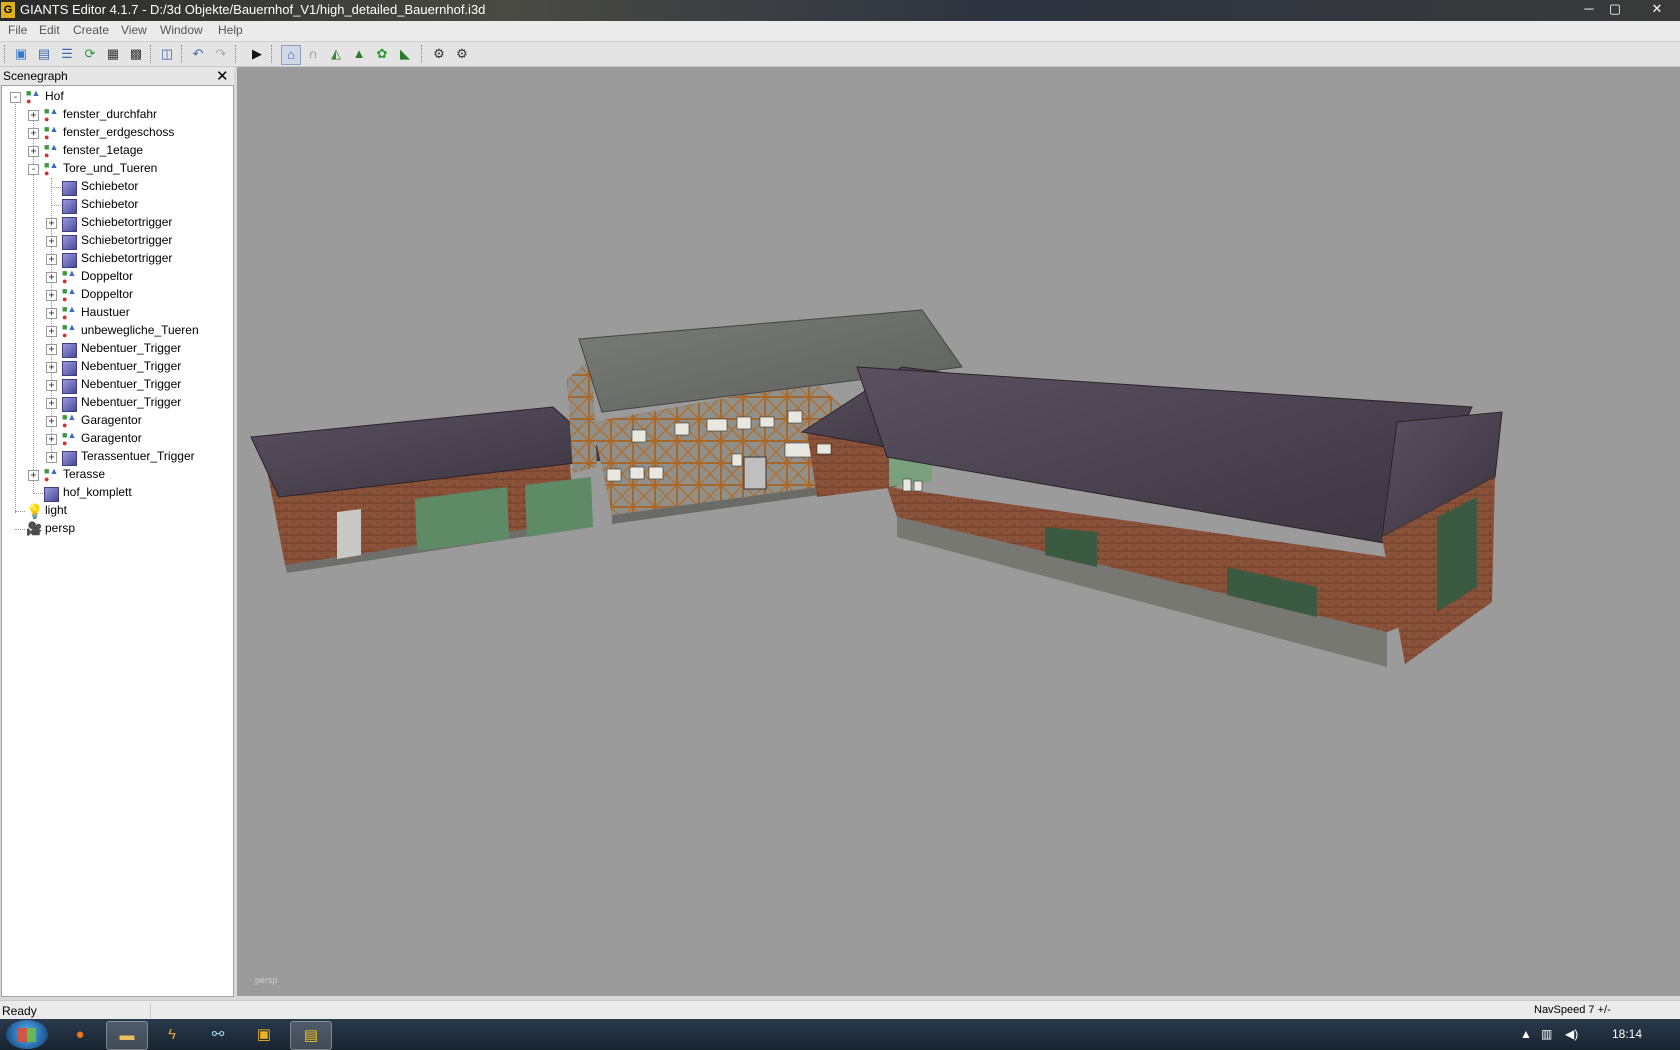 The image size is (1680, 1050). Describe the element at coordinates (116, 511) in the screenshot. I see `tree-node: 💡 light` at that location.